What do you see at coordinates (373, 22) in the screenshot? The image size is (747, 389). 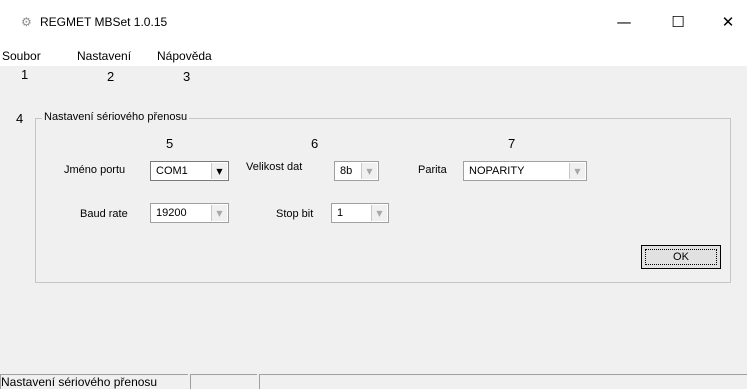 I see `title-bar: ⚙ REGMET MBSet 1.0.15 — ☐ ✕` at bounding box center [373, 22].